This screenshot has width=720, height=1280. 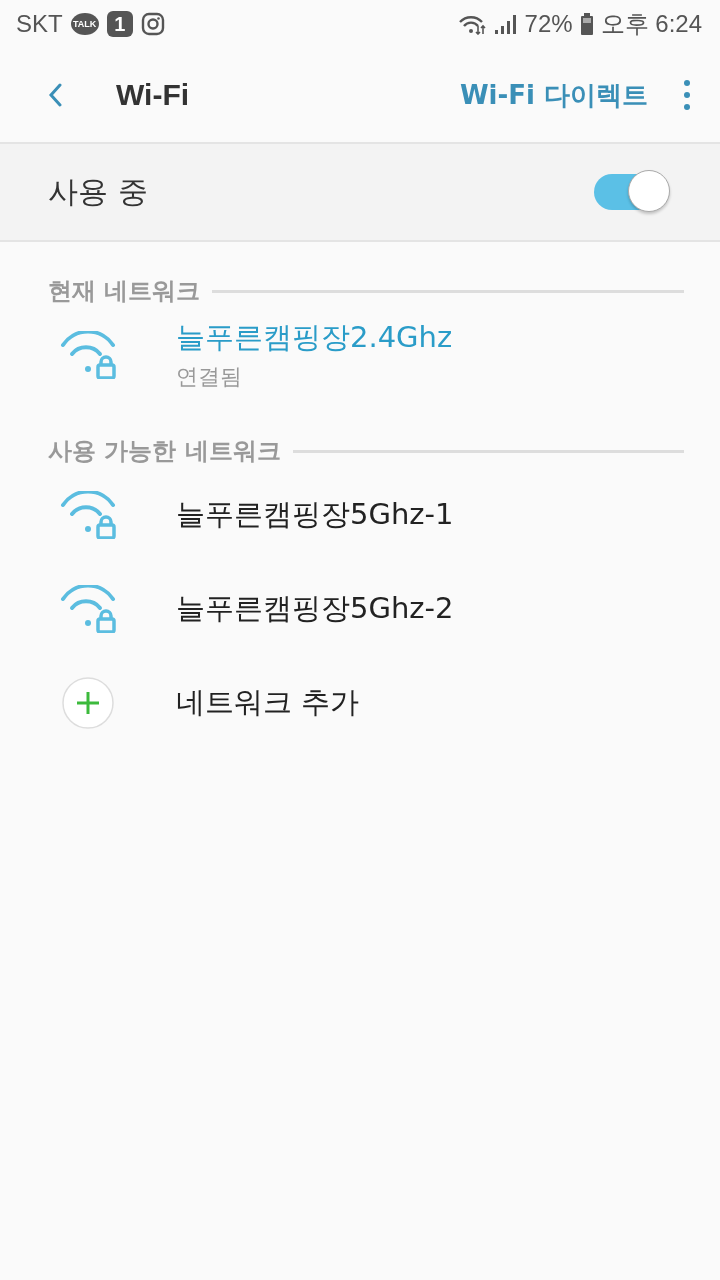 I want to click on chat-icon: TALK, so click(x=84, y=24).